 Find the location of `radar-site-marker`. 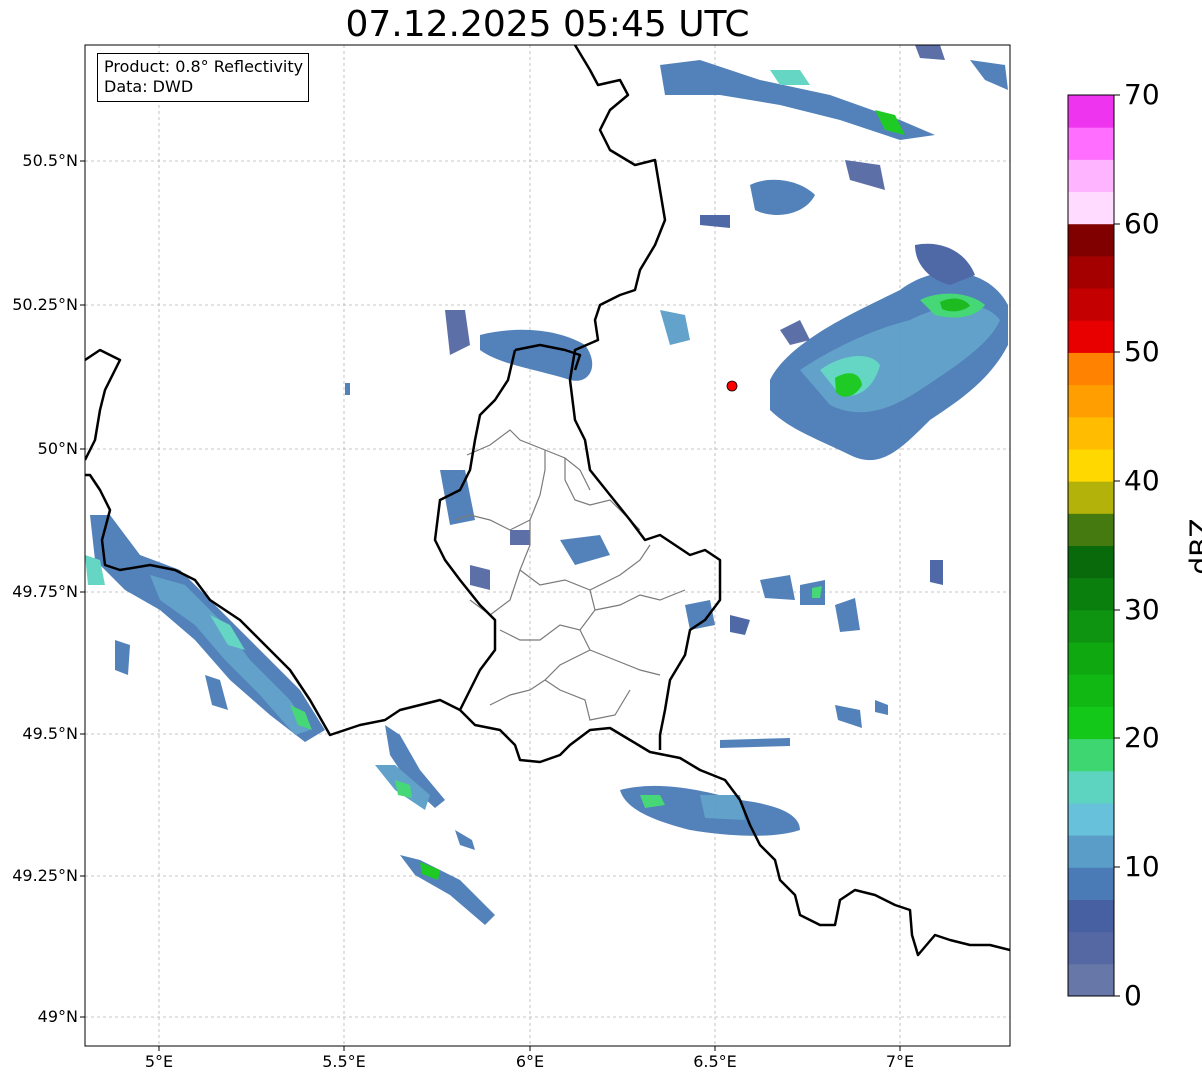

radar-site-marker is located at coordinates (732, 386).